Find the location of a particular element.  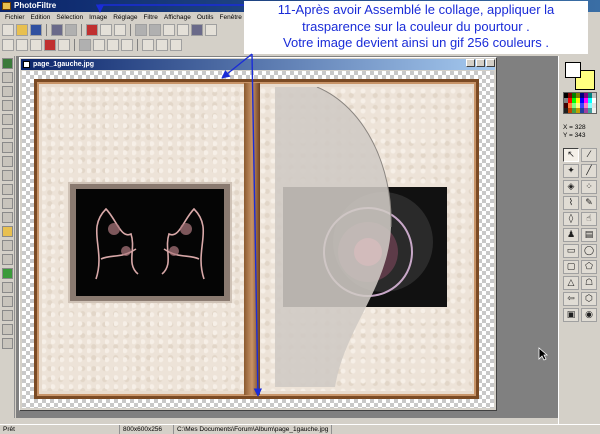

document-title: page_1gauche.jpg is located at coordinates (64, 64).